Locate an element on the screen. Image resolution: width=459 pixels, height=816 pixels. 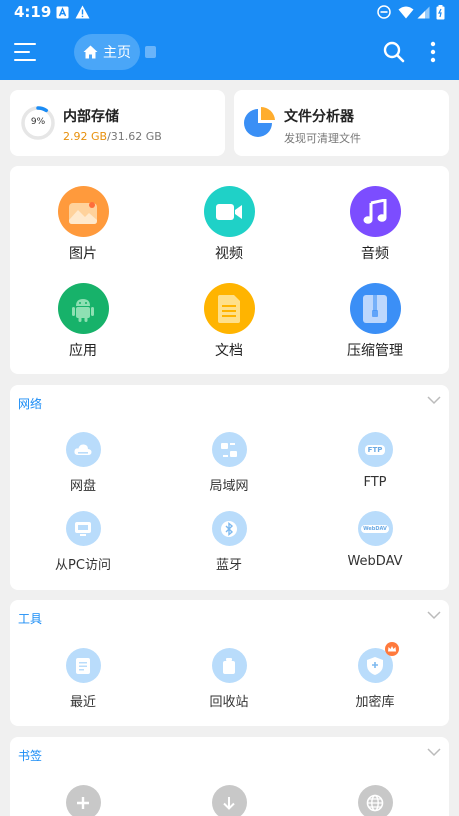
bluetooth-icon is located at coordinates (229, 528).